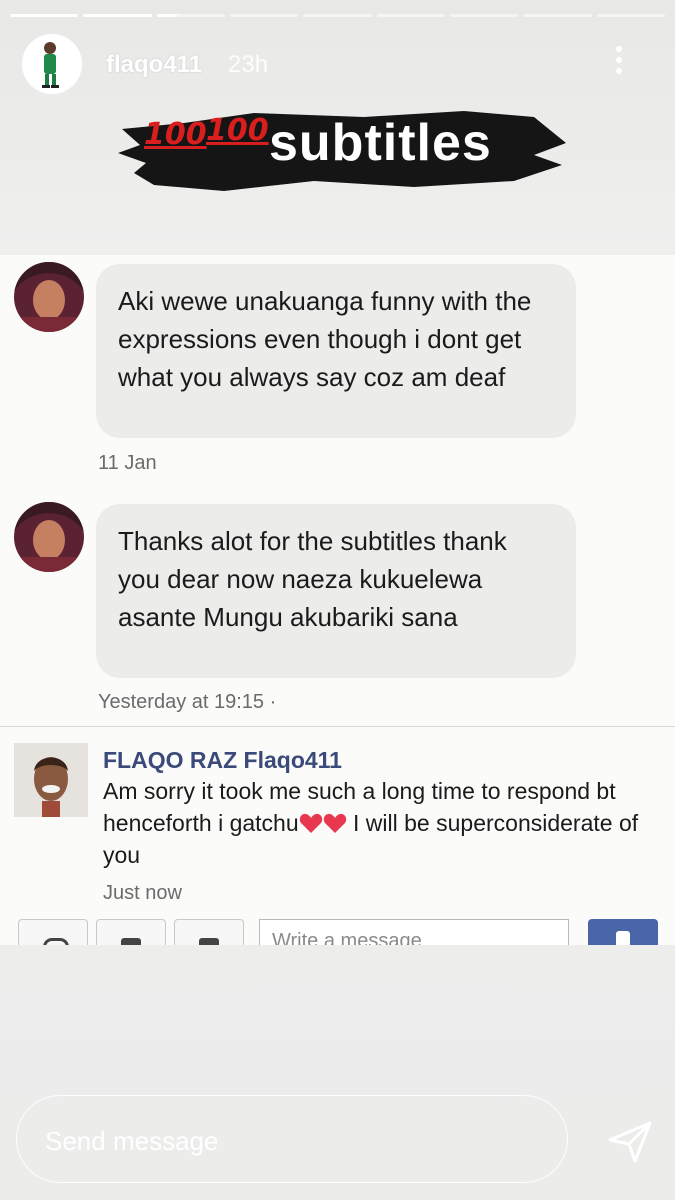 This screenshot has height=1200, width=675. What do you see at coordinates (209, 932) in the screenshot?
I see `attachment-button` at bounding box center [209, 932].